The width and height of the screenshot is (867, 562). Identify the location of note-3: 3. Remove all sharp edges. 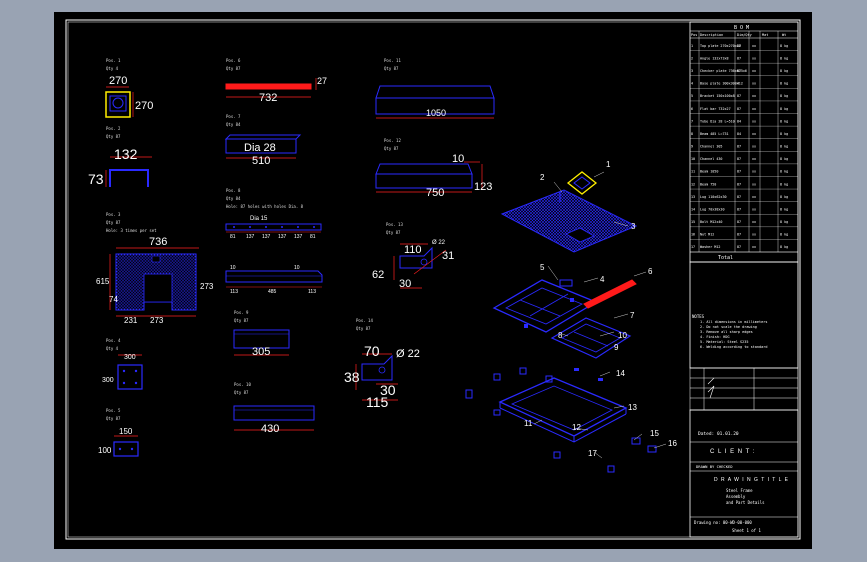
(726, 332).